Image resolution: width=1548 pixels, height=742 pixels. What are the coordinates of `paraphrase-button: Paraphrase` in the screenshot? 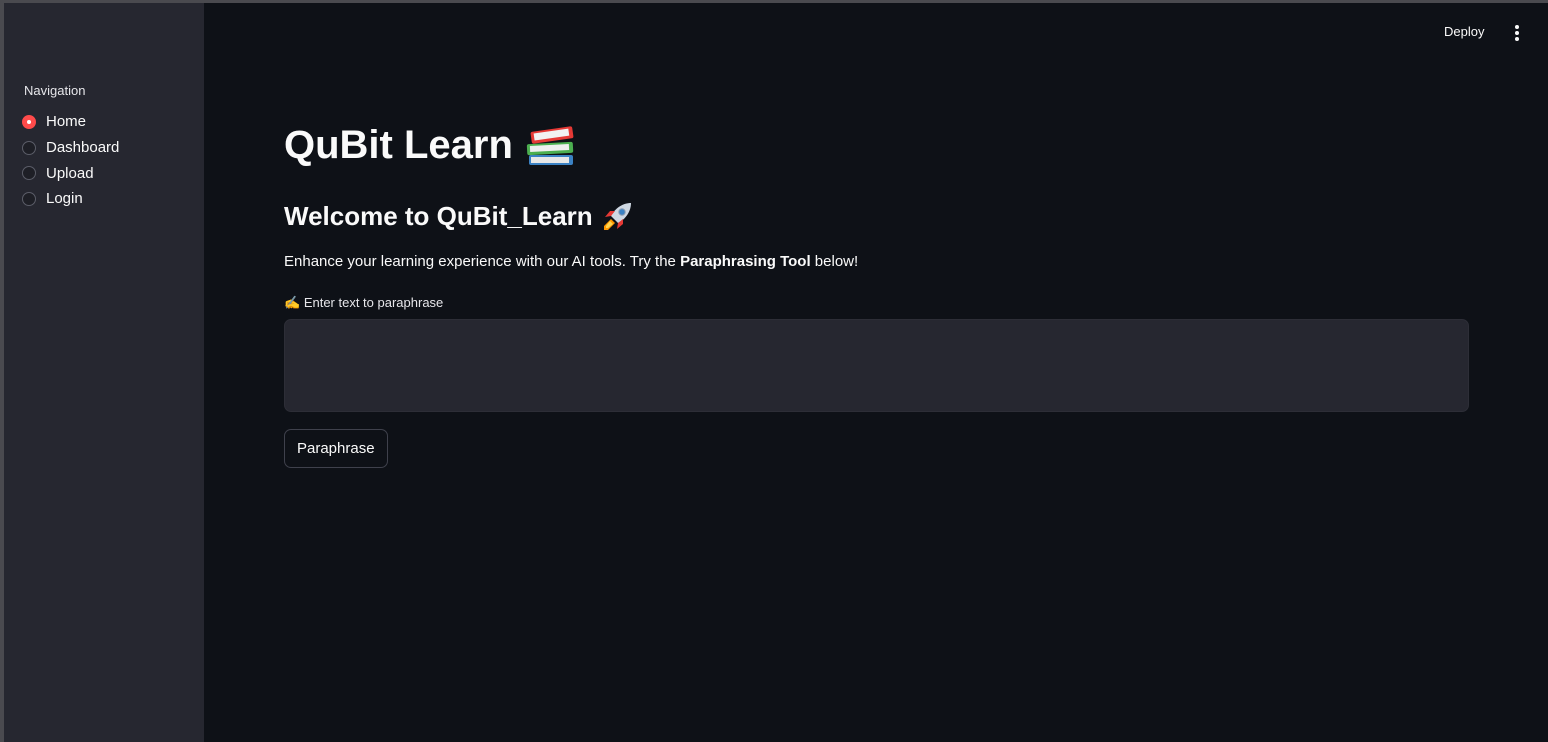 It's located at (336, 448).